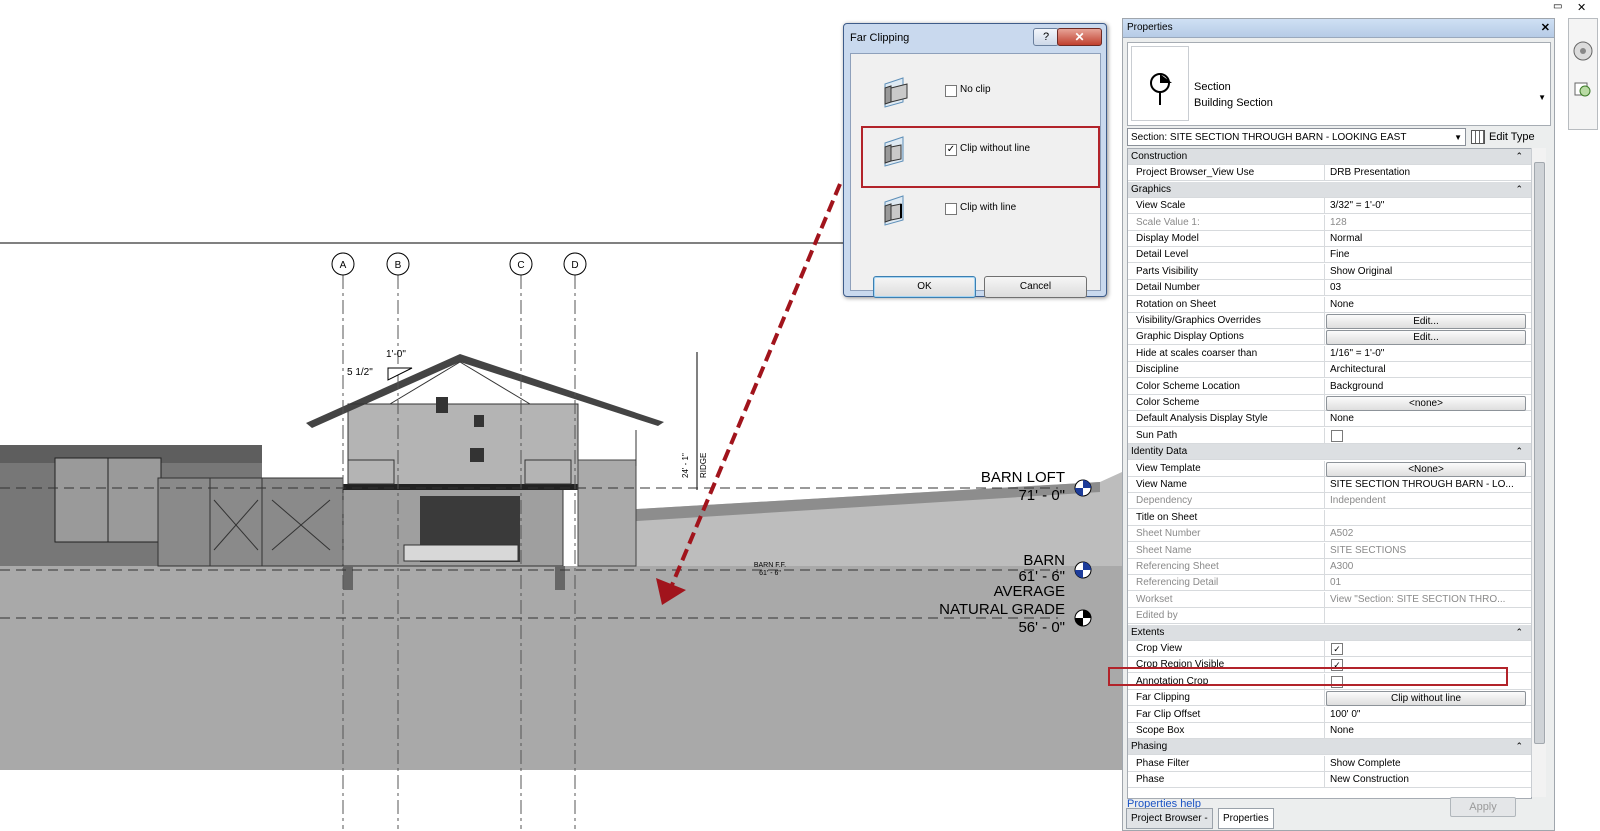 This screenshot has height=831, width=1600. I want to click on property-row: Detail Level Fine, so click(1329, 255).